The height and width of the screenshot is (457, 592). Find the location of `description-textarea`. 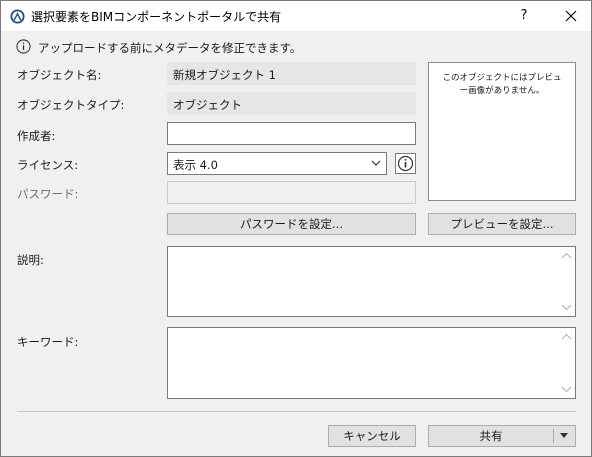

description-textarea is located at coordinates (371, 281).